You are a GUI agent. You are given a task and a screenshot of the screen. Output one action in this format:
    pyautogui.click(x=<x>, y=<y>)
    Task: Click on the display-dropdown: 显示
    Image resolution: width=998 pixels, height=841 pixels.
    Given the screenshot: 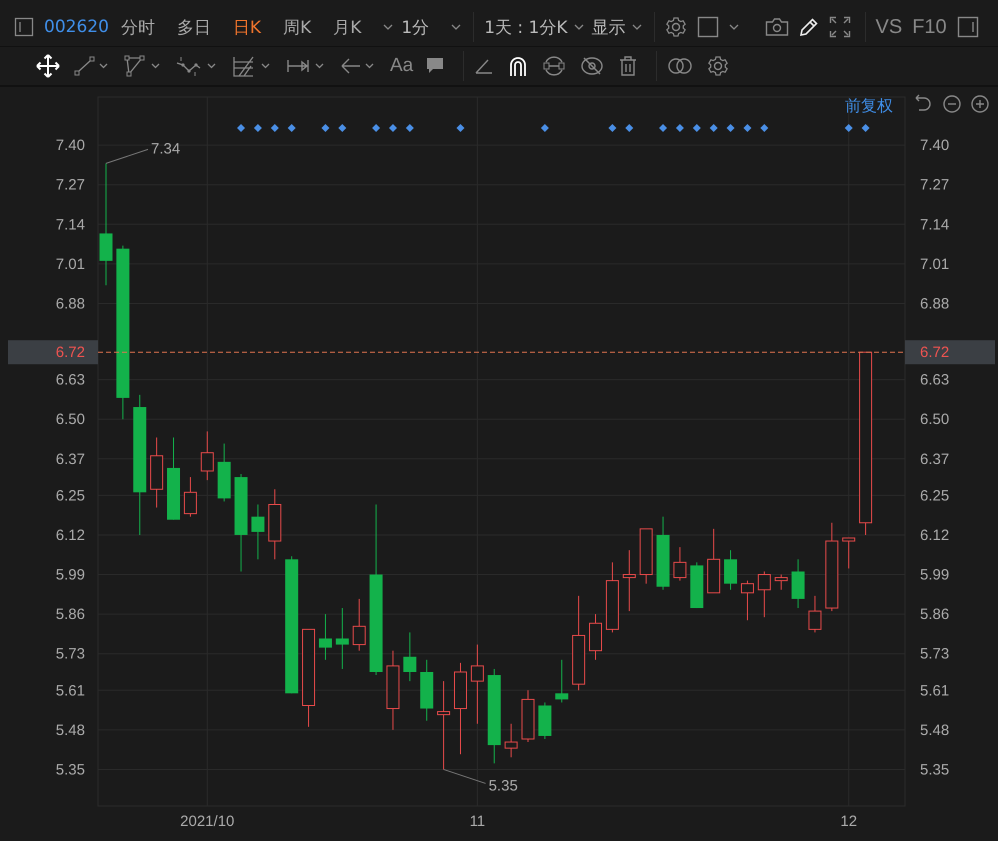 What is the action you would take?
    pyautogui.click(x=609, y=27)
    